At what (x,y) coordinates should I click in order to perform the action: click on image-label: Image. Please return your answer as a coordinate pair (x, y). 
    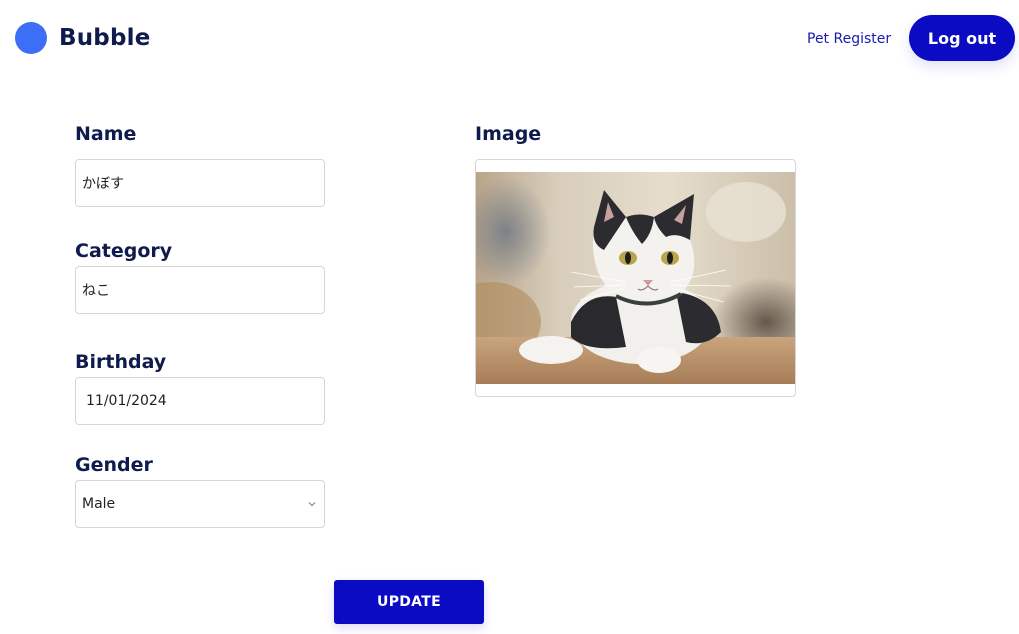
    Looking at the image, I should click on (508, 134).